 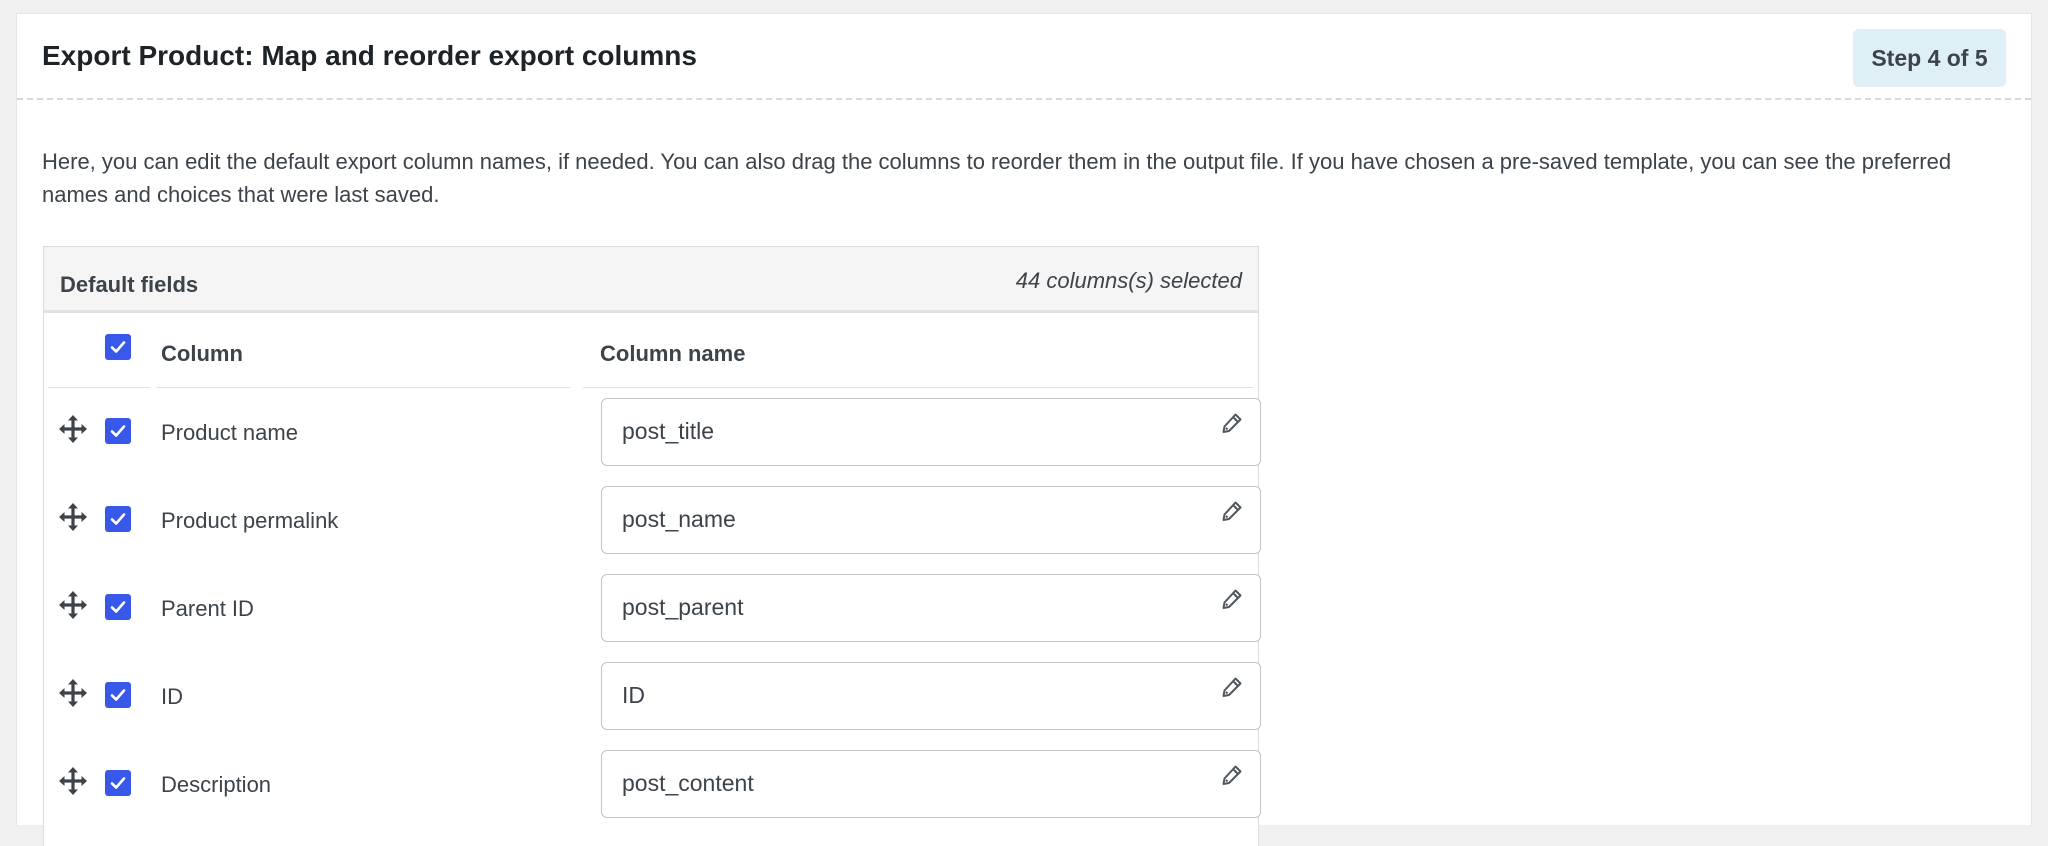 I want to click on step-badge: Step 4 of 5, so click(x=1929, y=58).